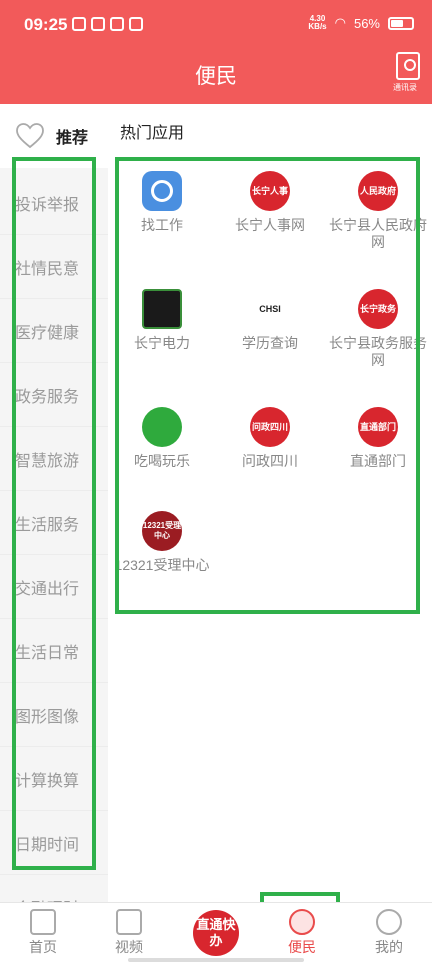  I want to click on app-name: 长宁人事网, so click(270, 225).